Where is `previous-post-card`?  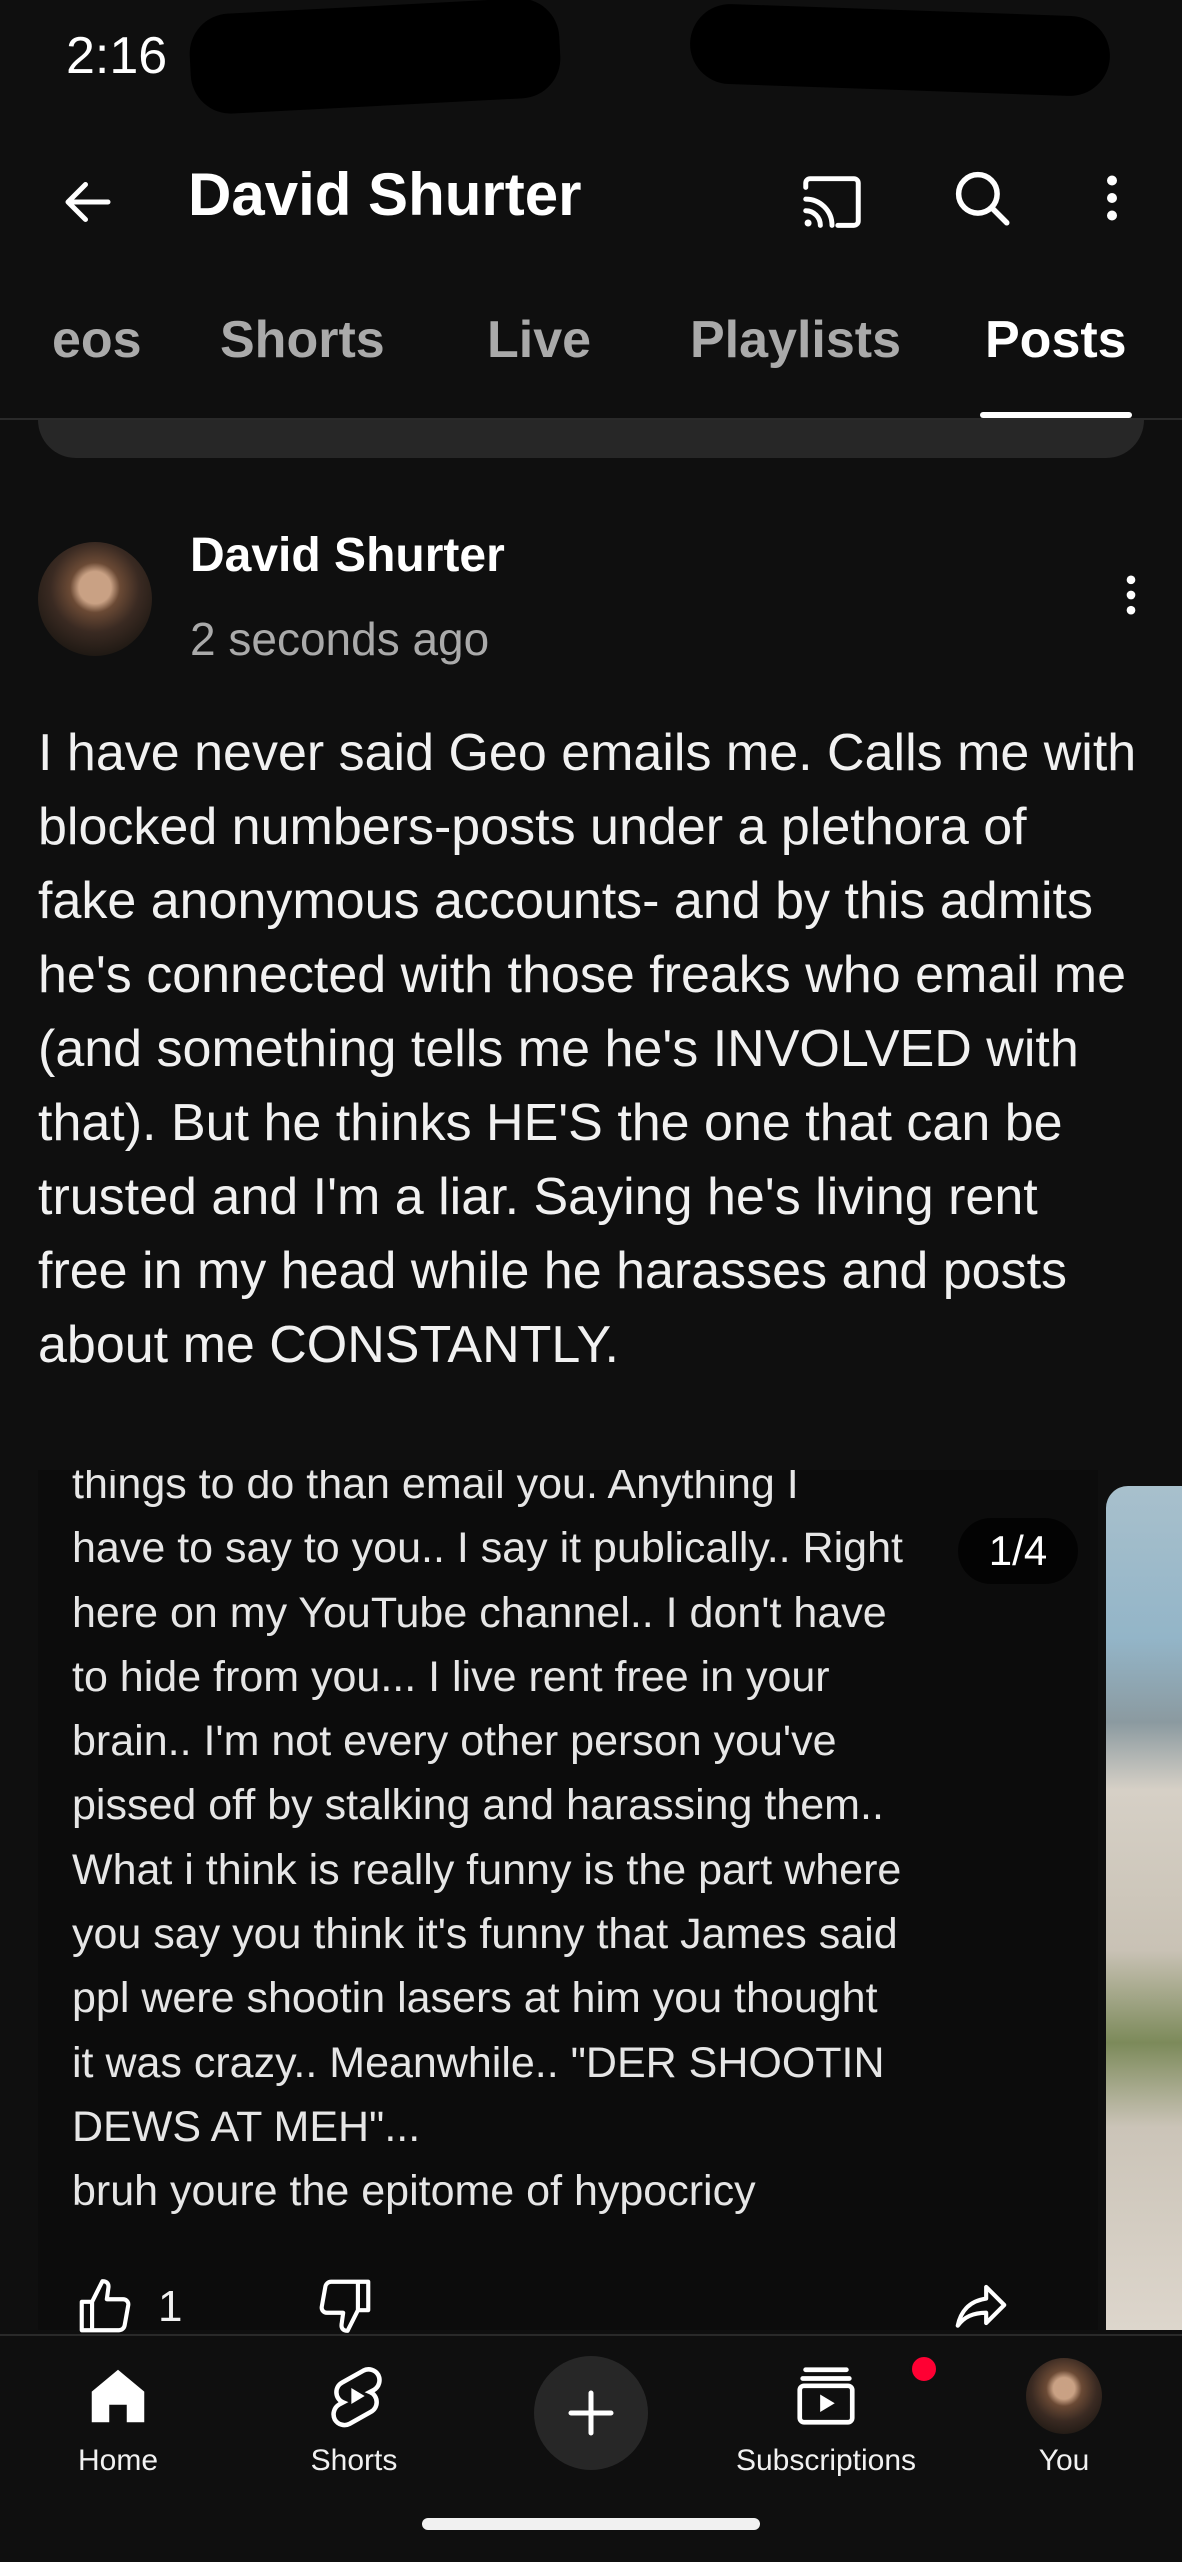
previous-post-card is located at coordinates (591, 439).